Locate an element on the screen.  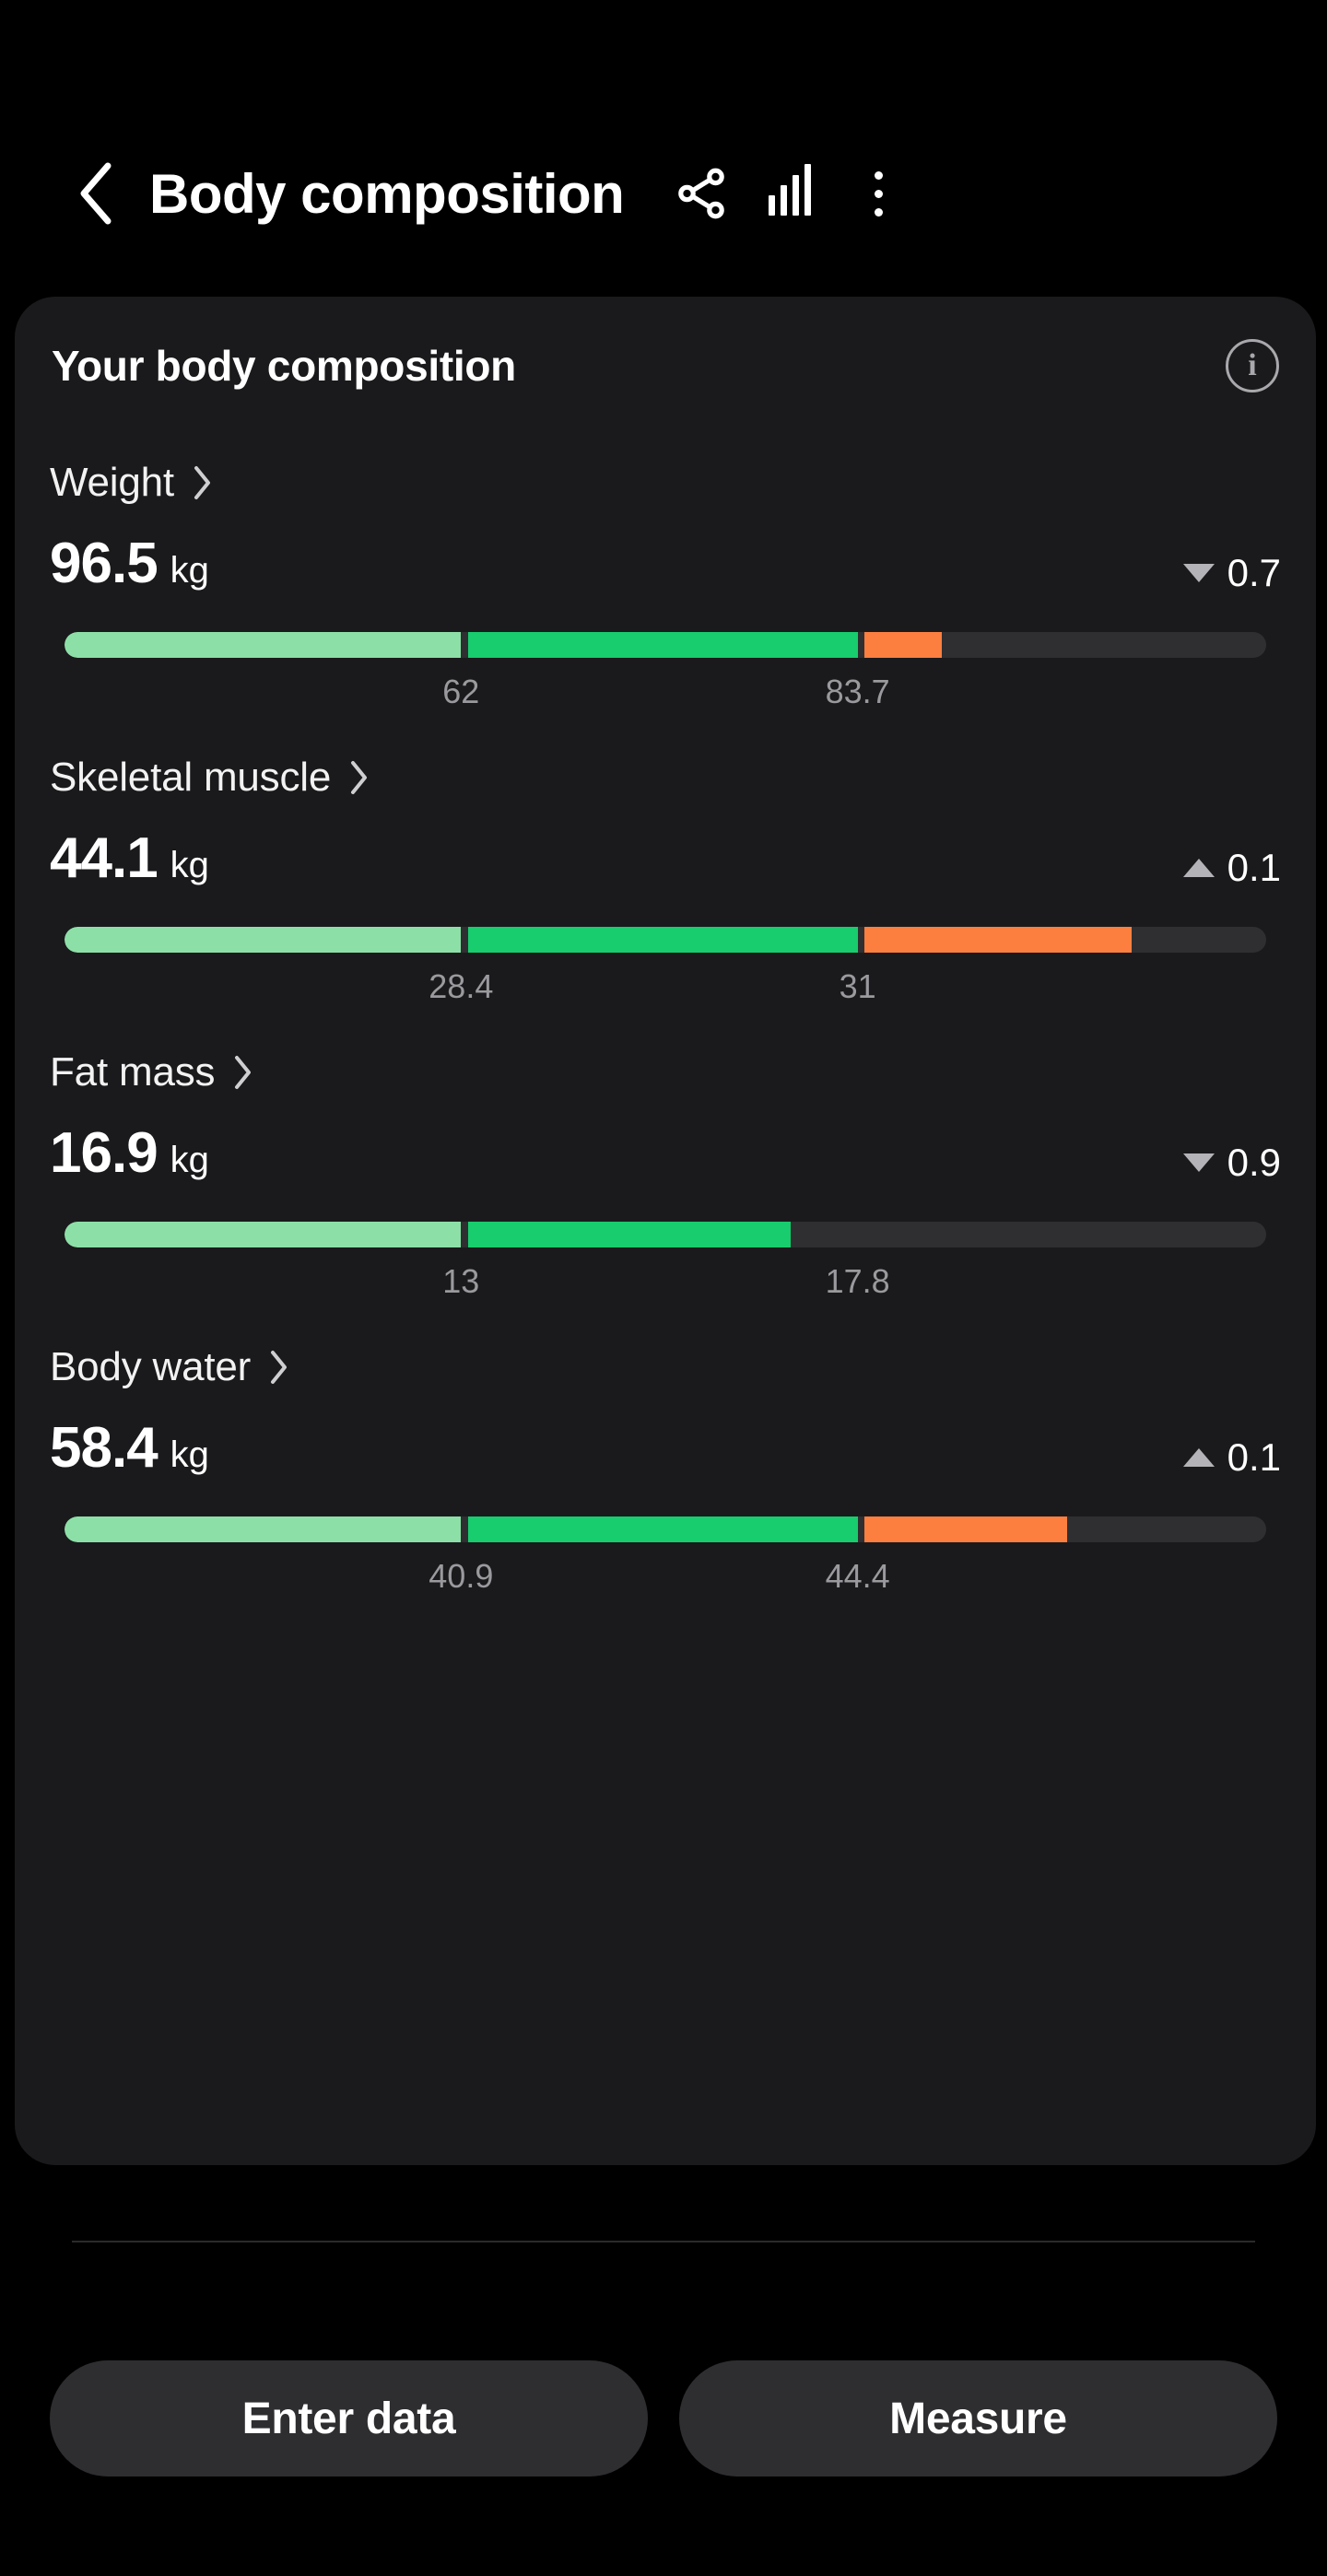
metric-label-row: Weight is located at coordinates (665, 483).